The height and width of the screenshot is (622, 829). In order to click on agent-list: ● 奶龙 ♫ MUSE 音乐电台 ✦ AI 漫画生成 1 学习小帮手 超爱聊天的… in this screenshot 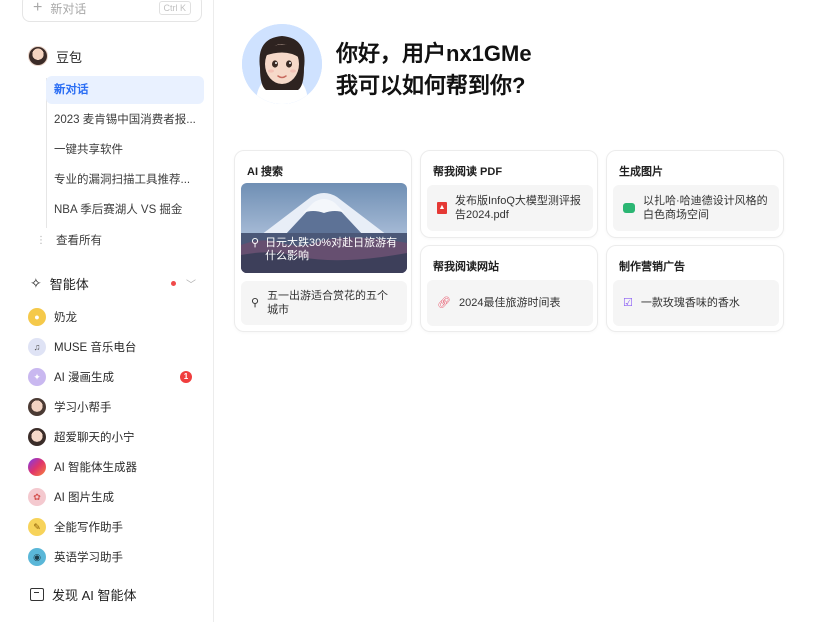, I will do `click(113, 437)`.